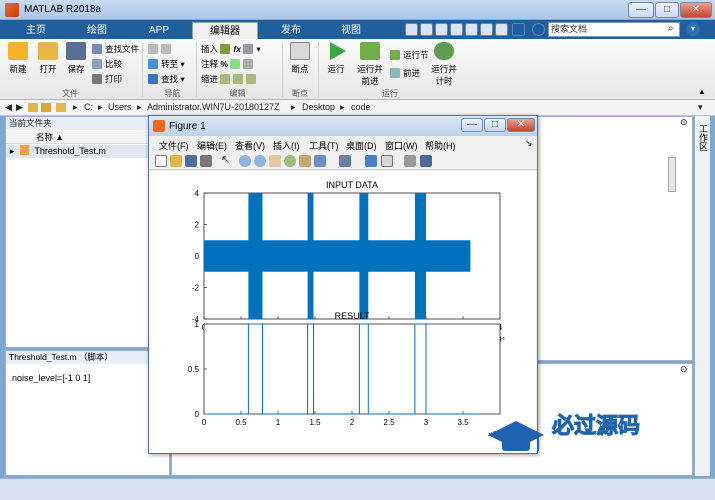  Describe the element at coordinates (227, 161) in the screenshot. I see `pointer-icon: ↖` at that location.